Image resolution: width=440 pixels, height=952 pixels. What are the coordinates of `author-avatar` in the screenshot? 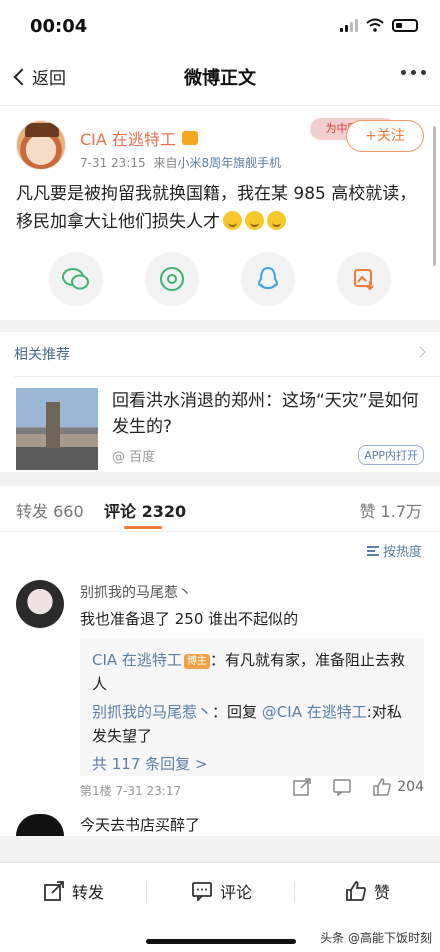 It's located at (41, 145).